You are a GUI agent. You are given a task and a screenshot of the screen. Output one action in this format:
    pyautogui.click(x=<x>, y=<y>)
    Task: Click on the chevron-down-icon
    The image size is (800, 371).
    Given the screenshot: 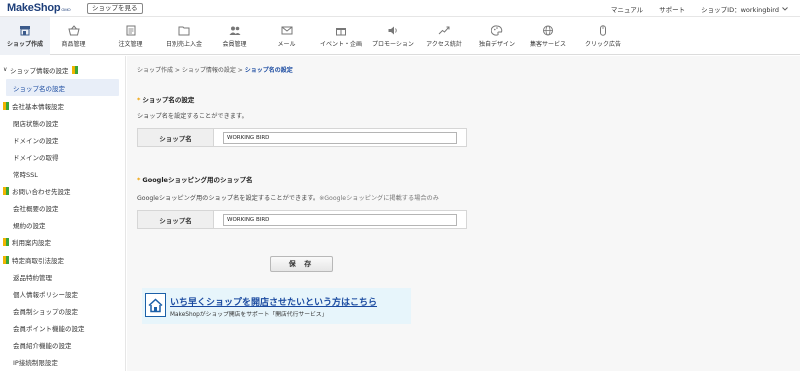 What is the action you would take?
    pyautogui.click(x=785, y=9)
    